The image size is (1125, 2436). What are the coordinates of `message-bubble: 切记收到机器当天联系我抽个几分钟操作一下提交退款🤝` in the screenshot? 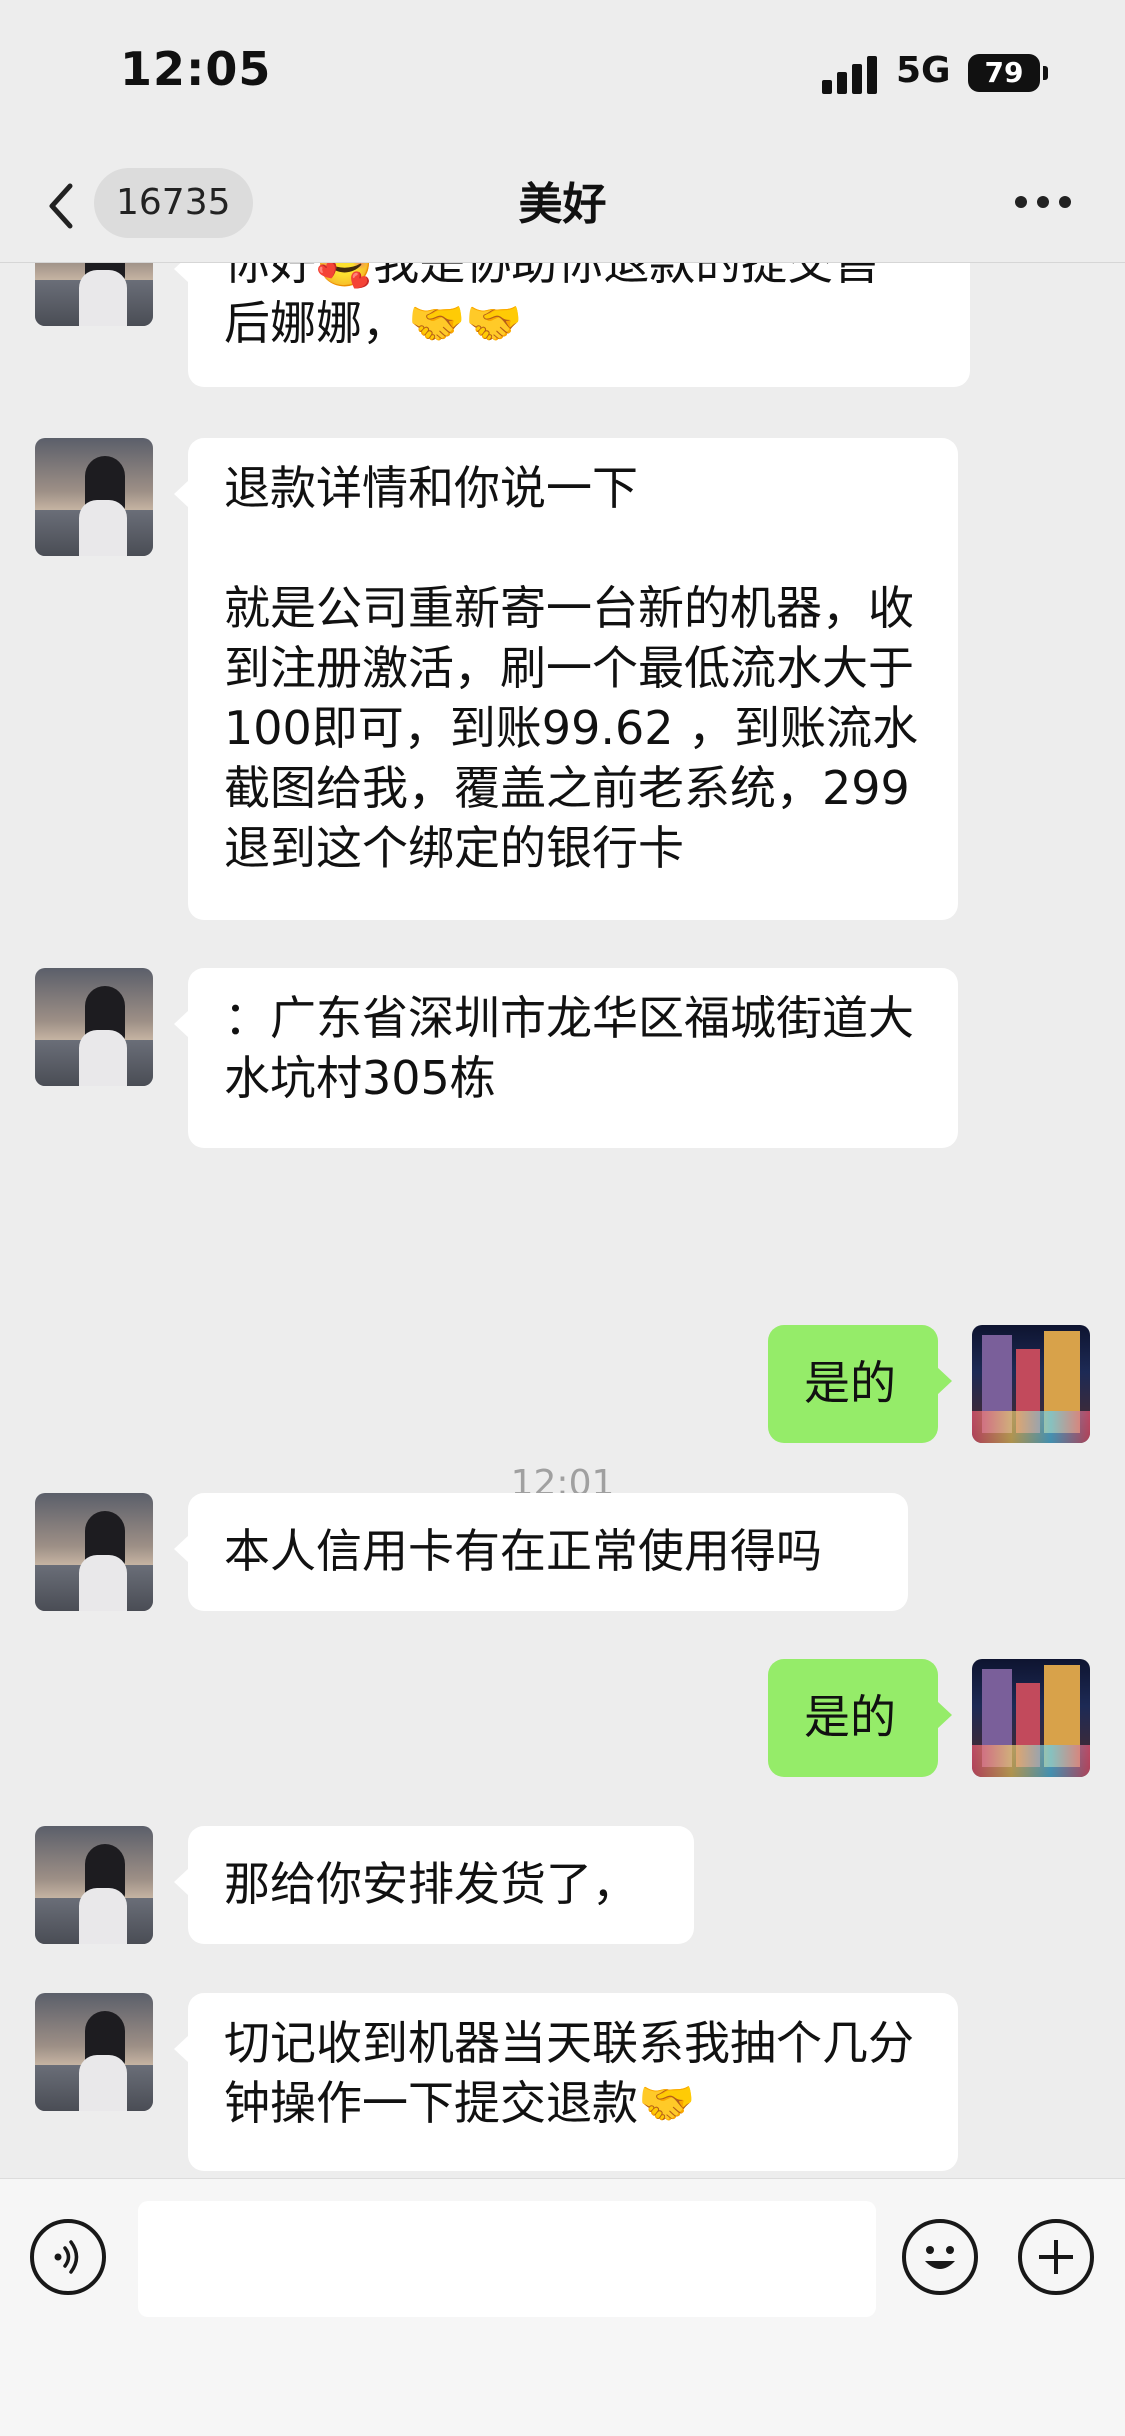 It's located at (566, 2082).